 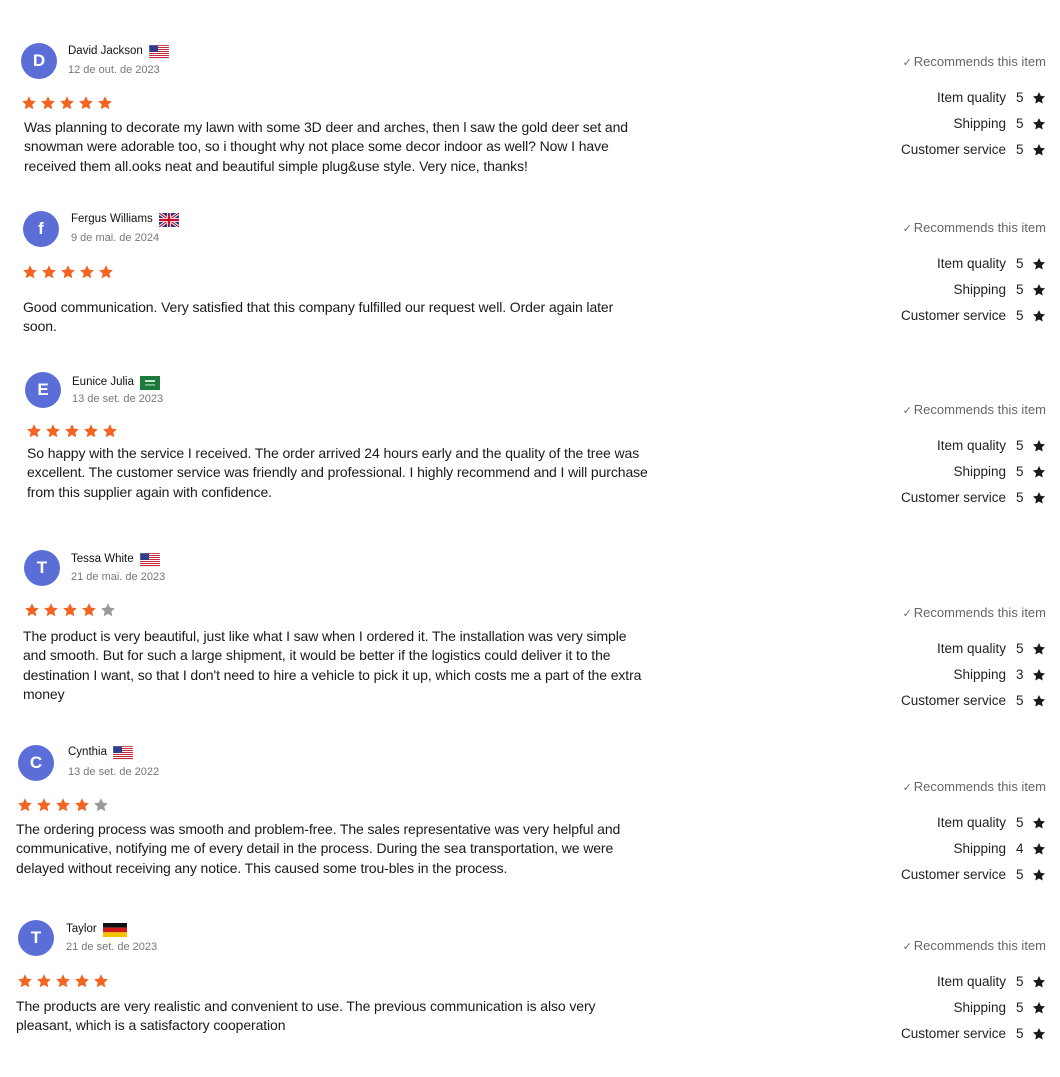 I want to click on avatar: C, so click(x=36, y=763).